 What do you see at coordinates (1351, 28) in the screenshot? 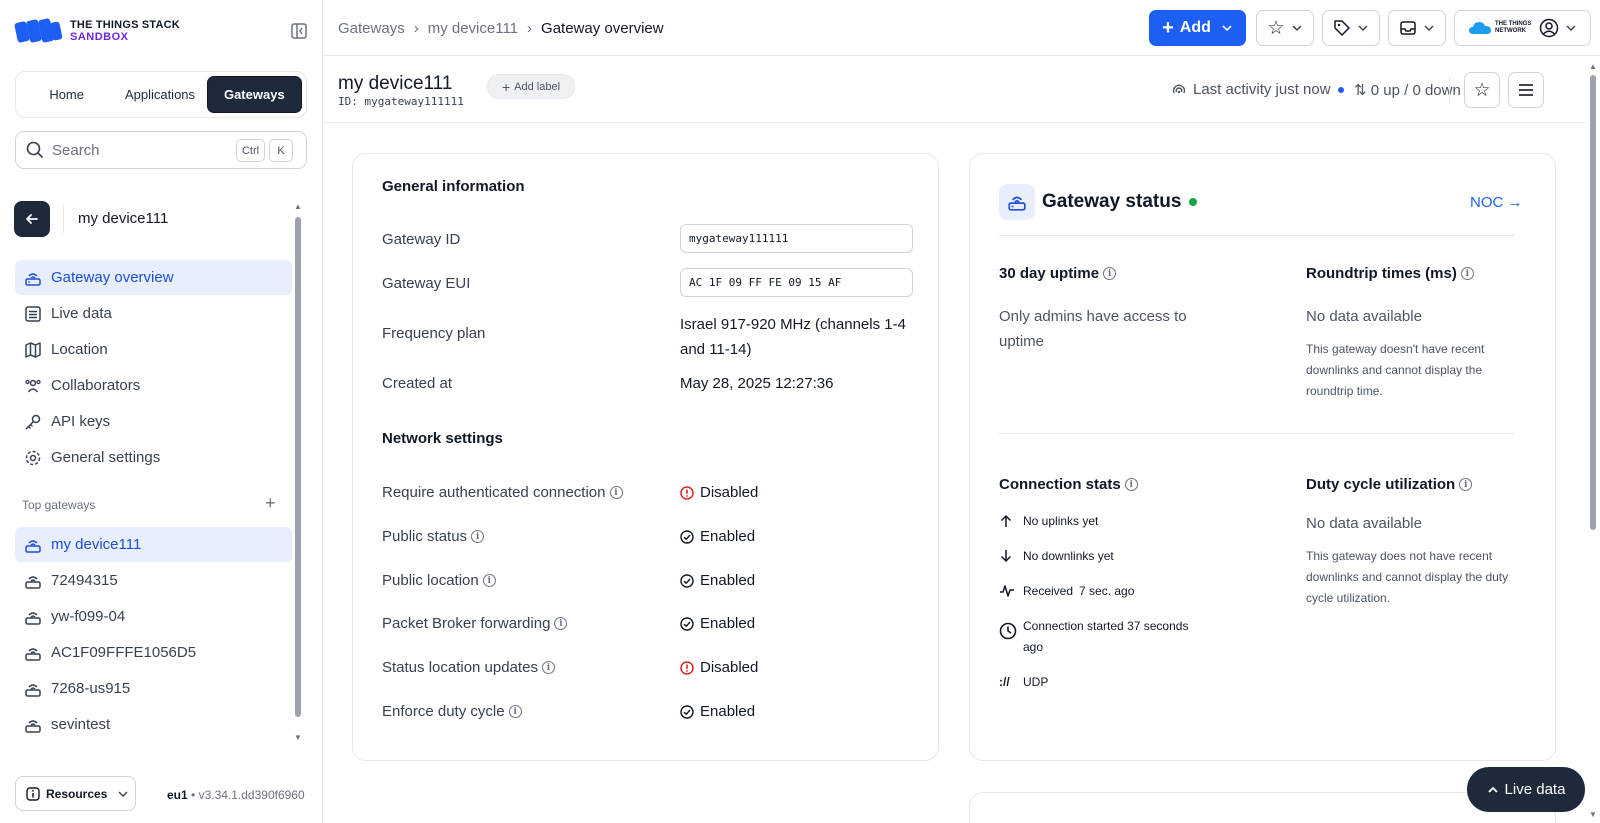
I see `tags-button` at bounding box center [1351, 28].